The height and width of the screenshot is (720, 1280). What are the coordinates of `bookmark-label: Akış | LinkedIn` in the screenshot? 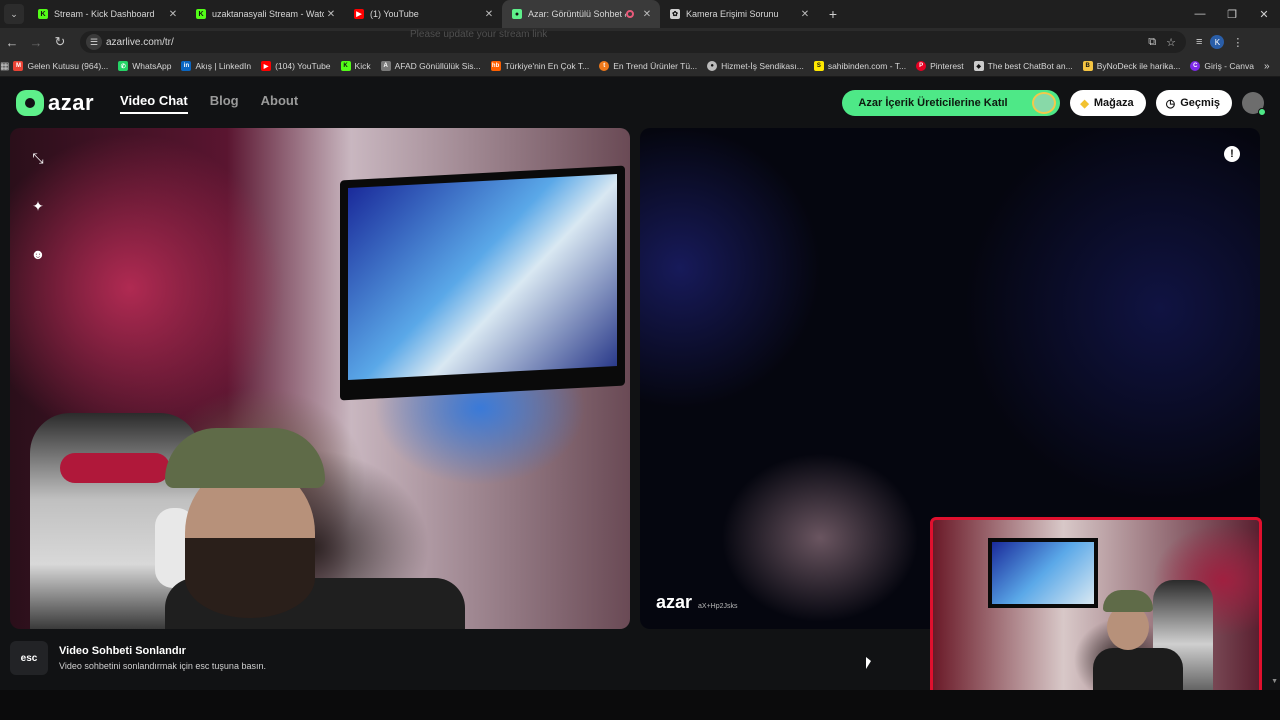 It's located at (223, 66).